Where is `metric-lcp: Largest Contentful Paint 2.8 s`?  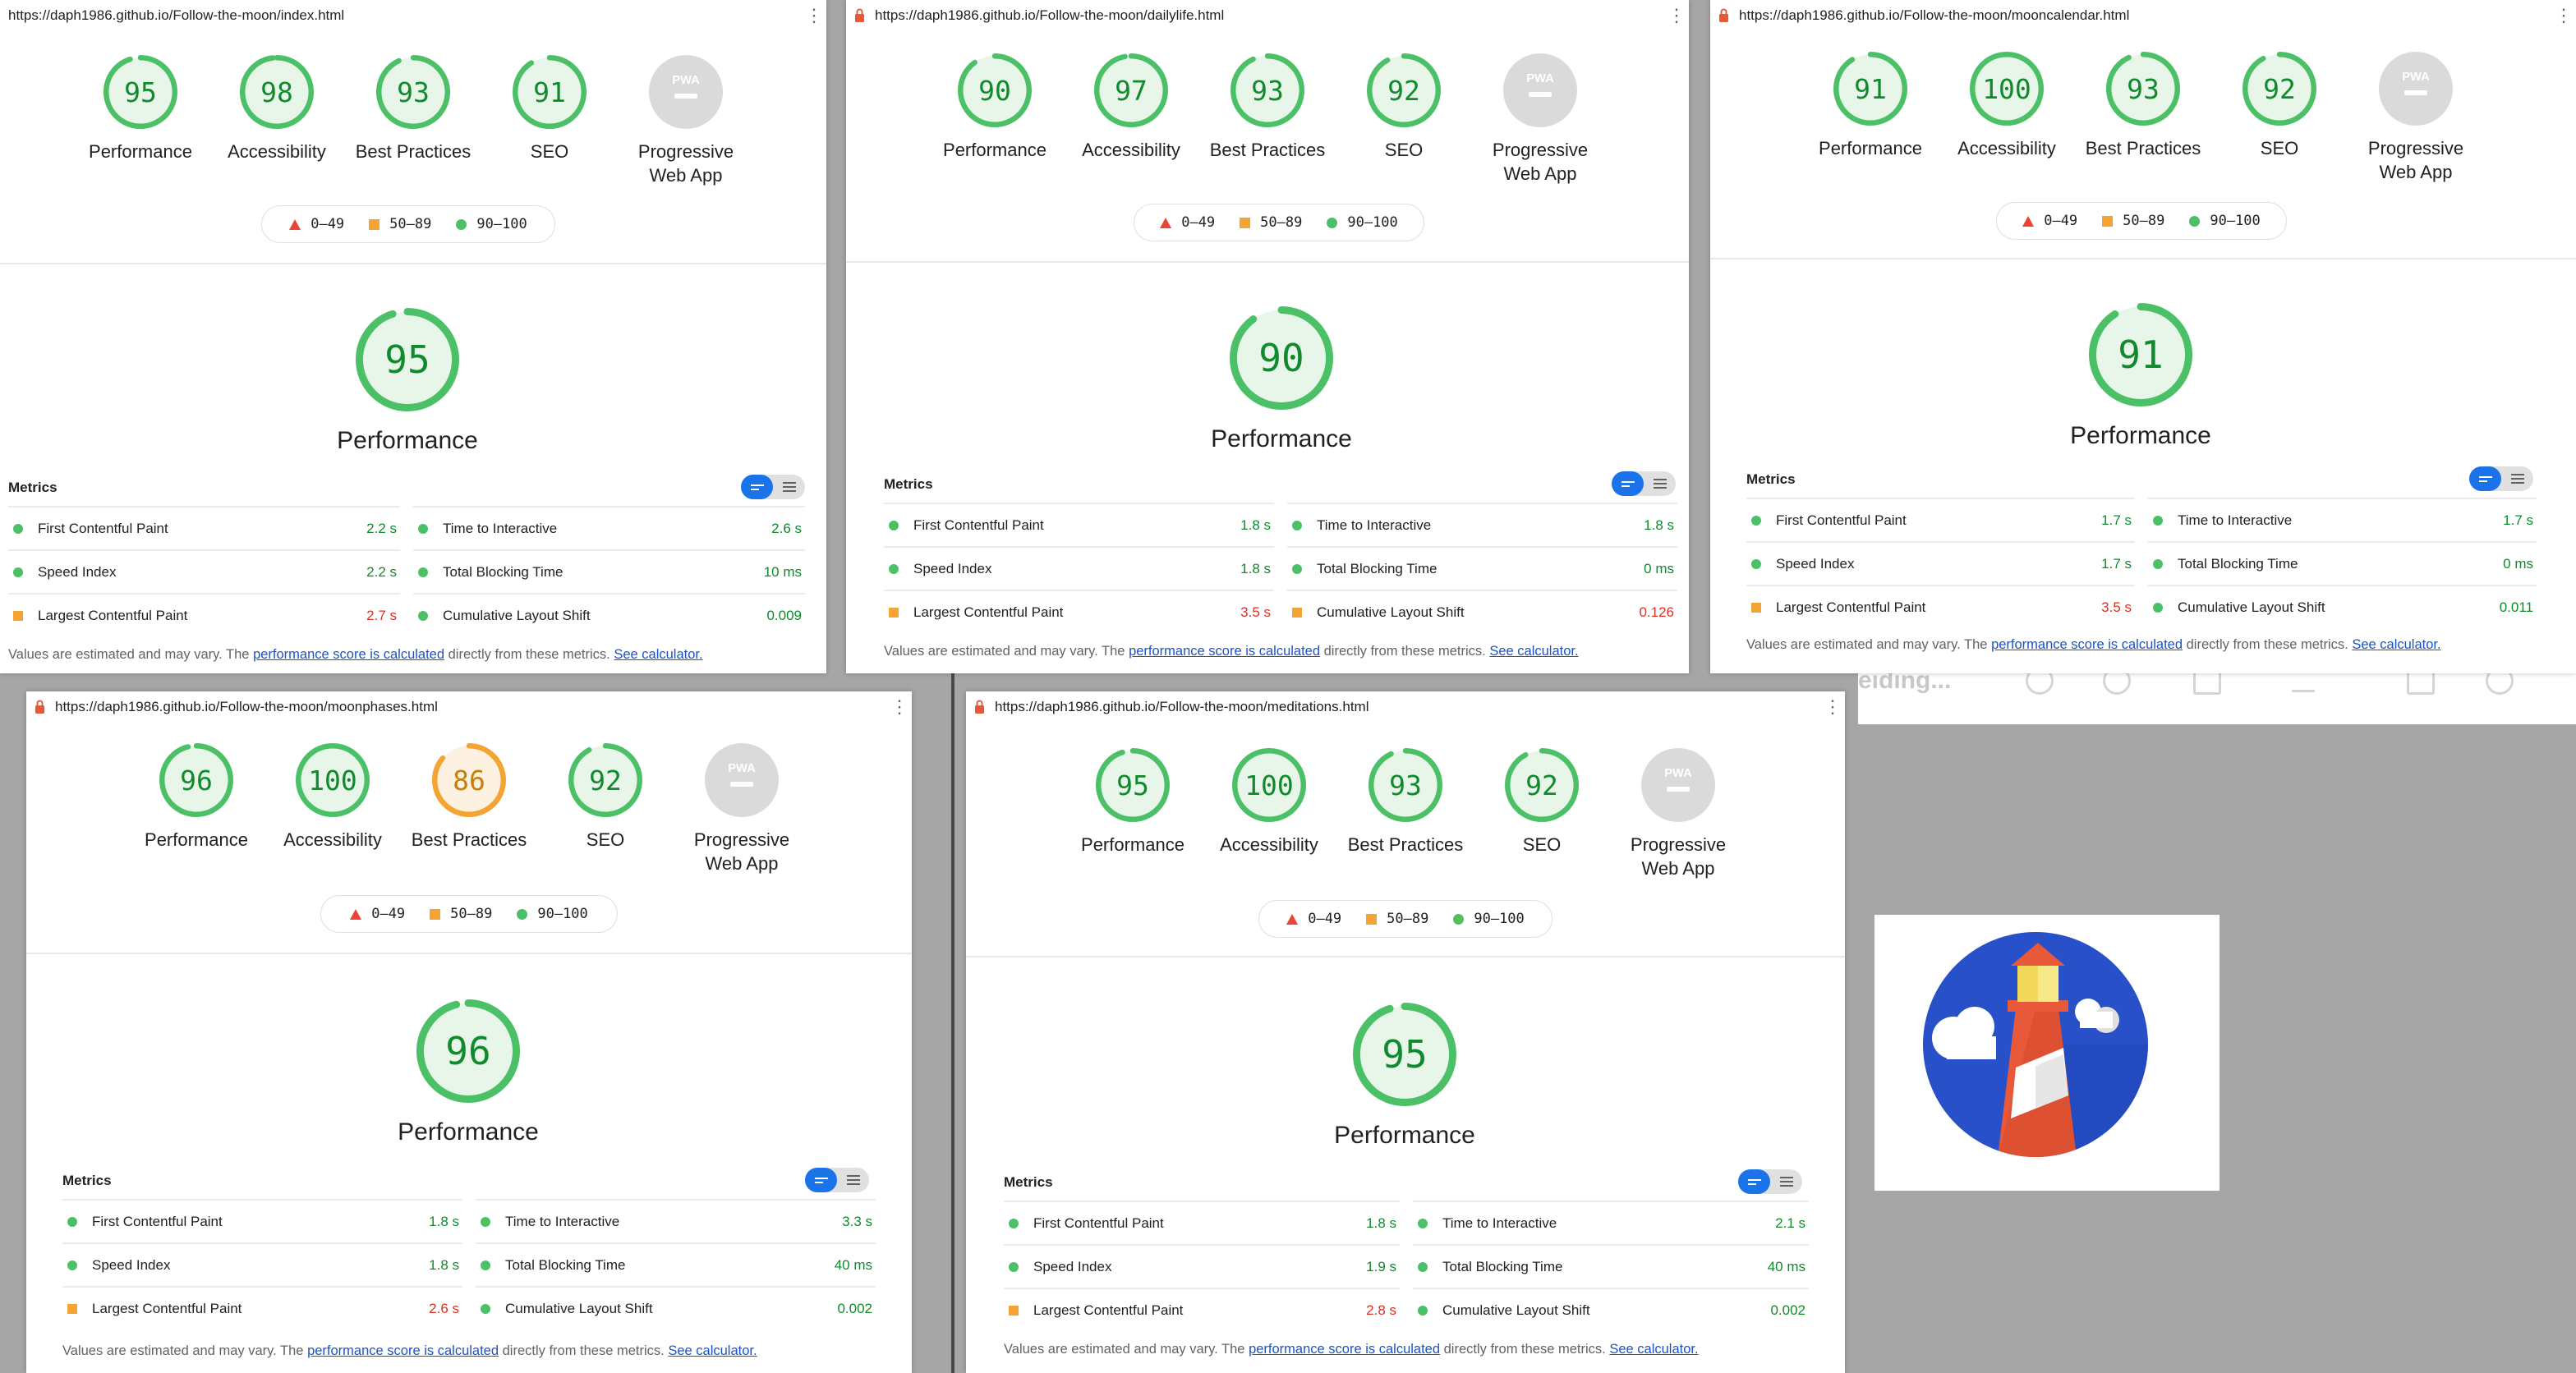
metric-lcp: Largest Contentful Paint 2.8 s is located at coordinates (1202, 1309).